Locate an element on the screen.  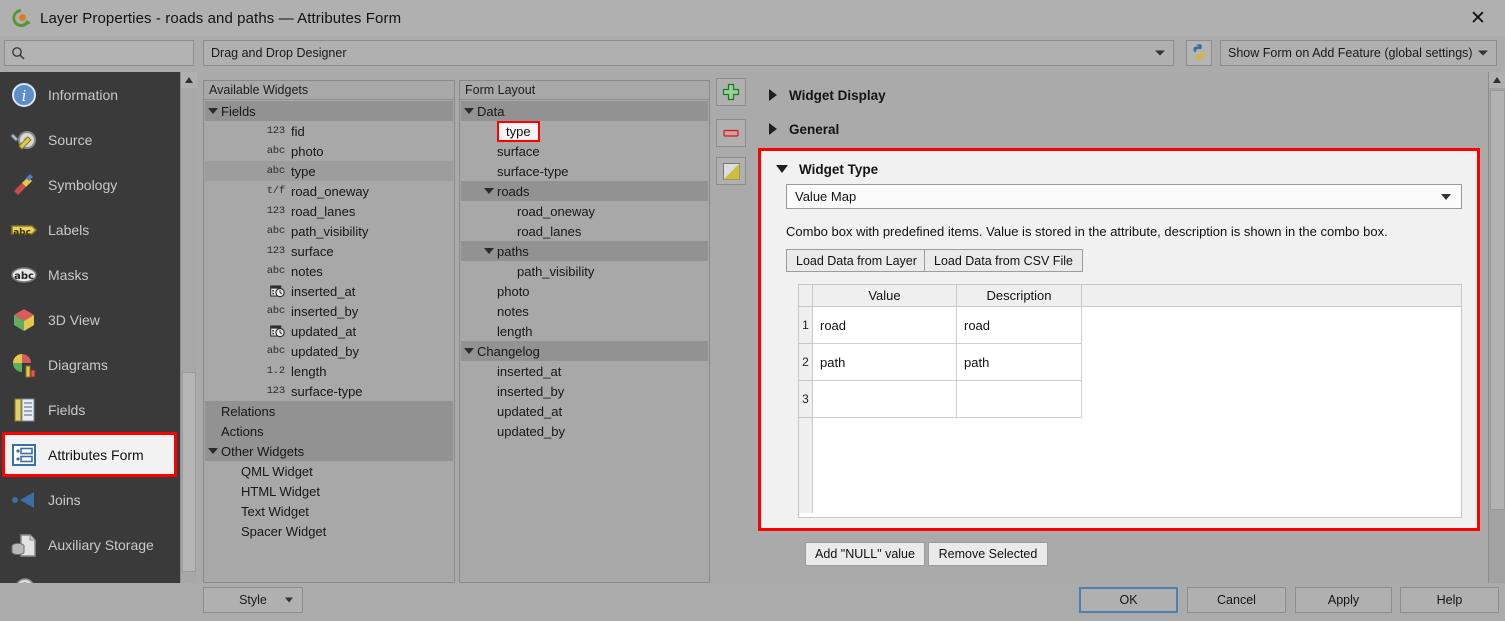
tree-item-row: t/f road_oneway is located at coordinates (329, 191).